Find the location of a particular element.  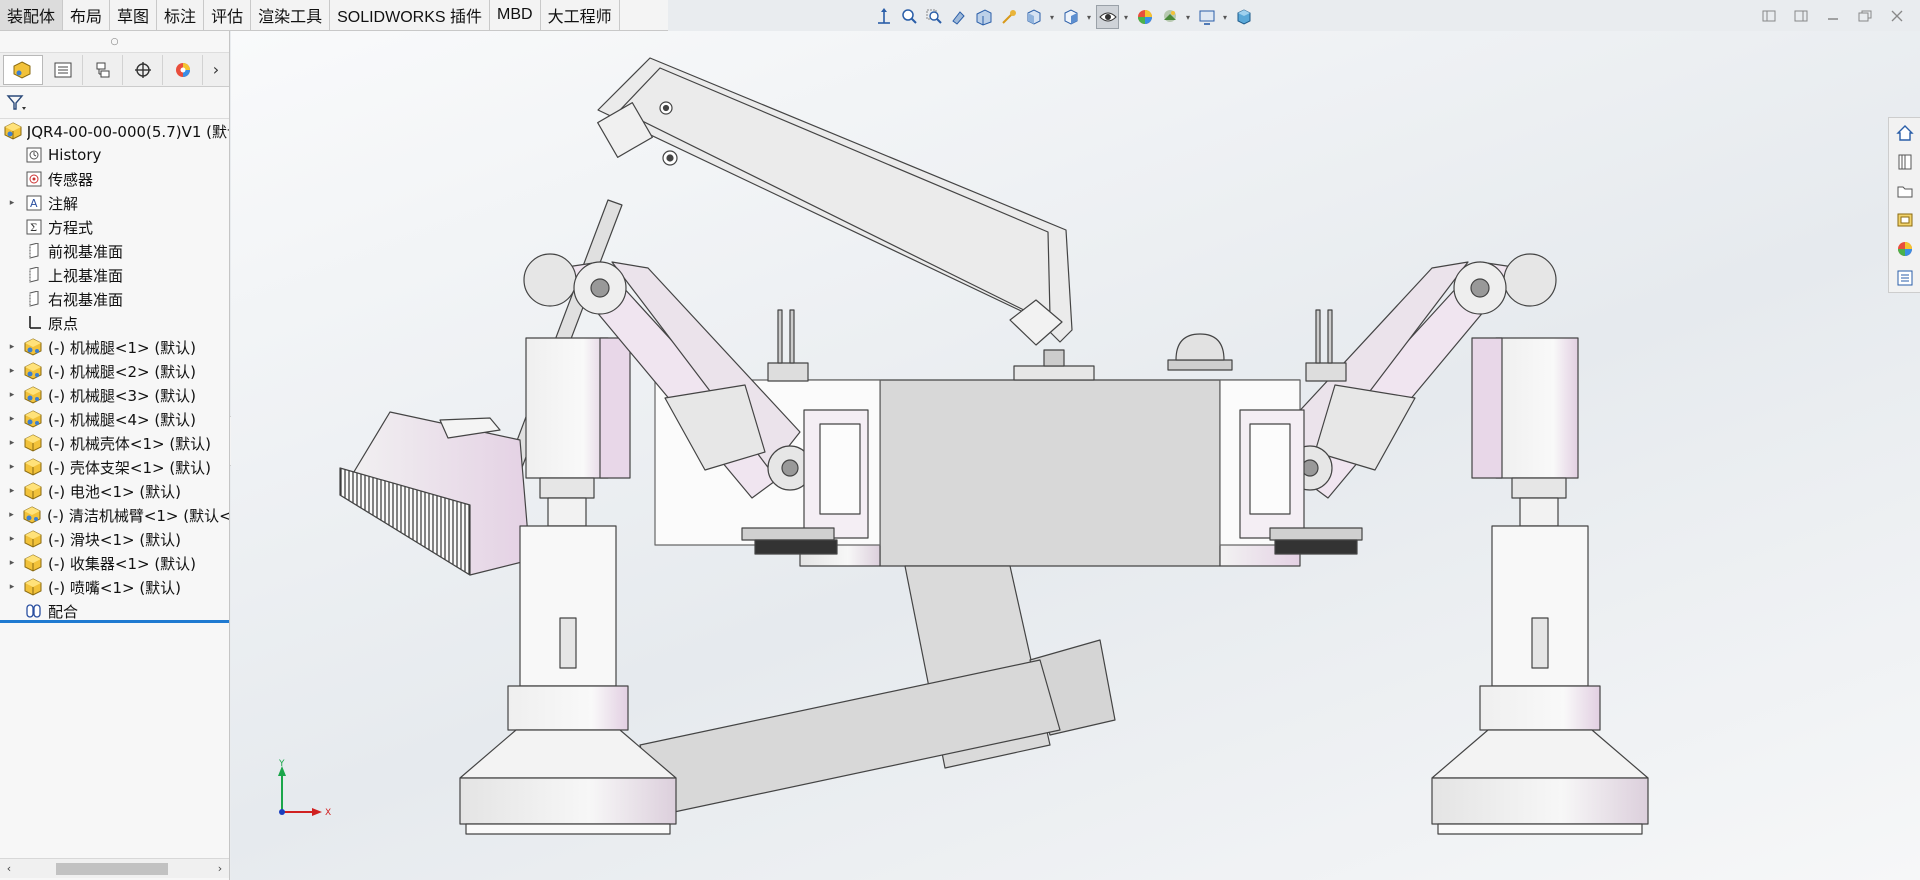

history-icon is located at coordinates (34, 155).